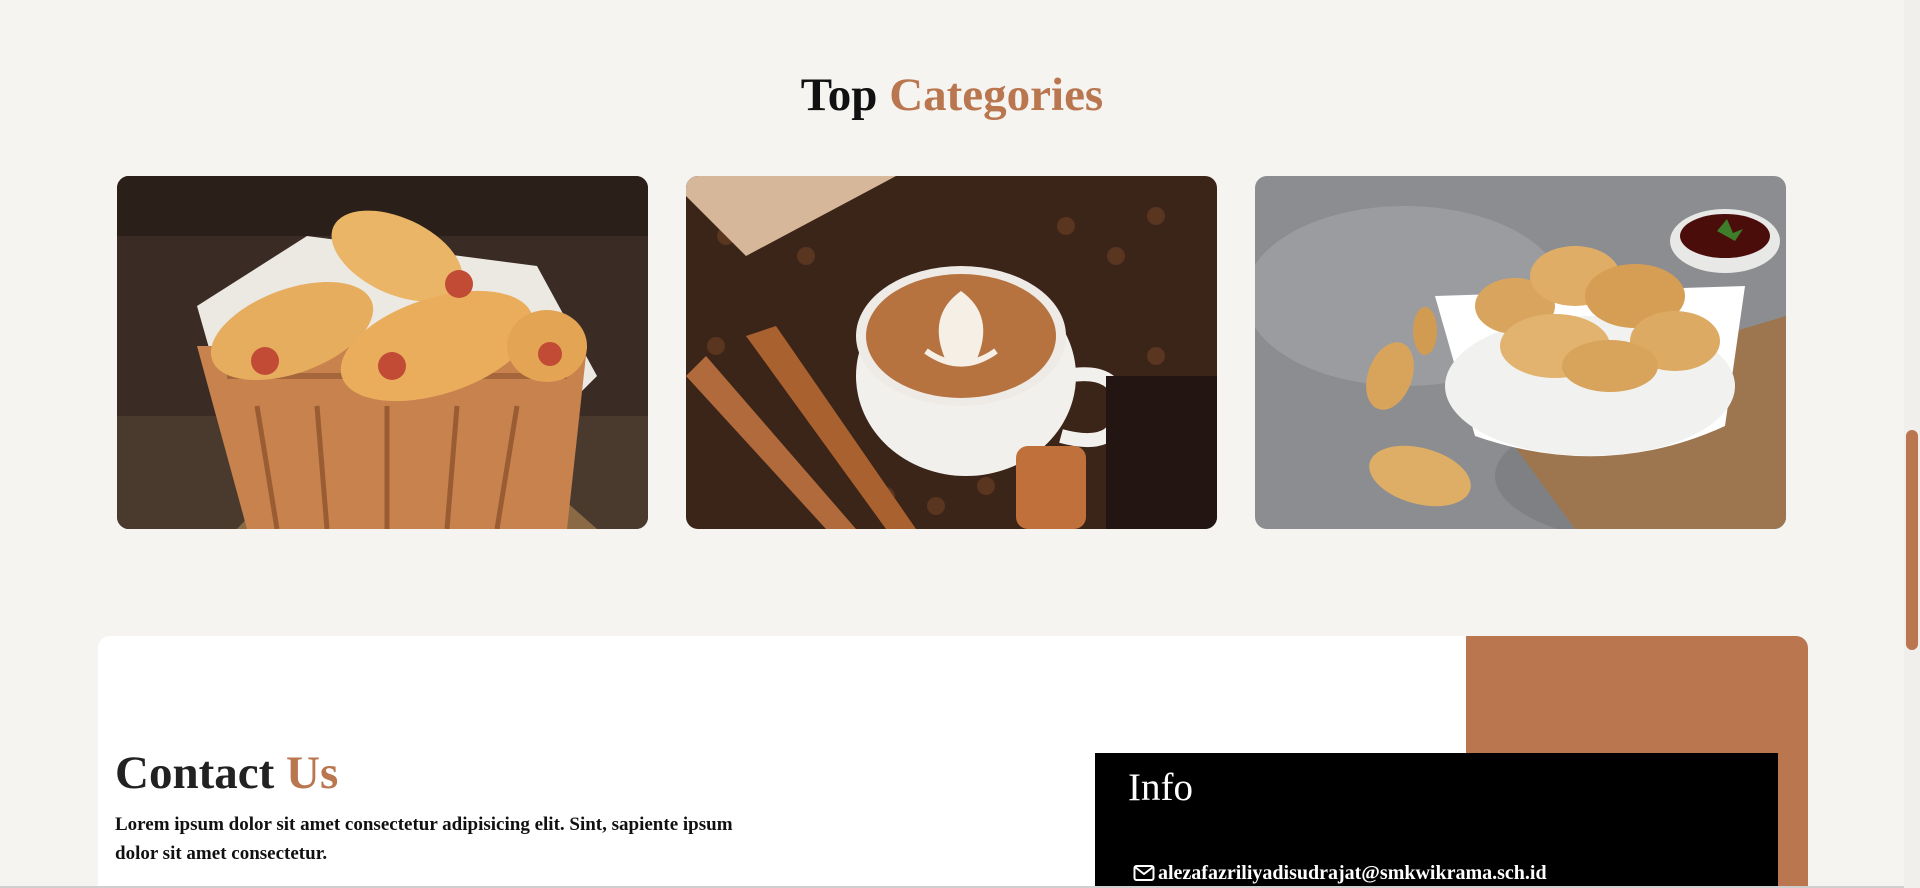 The width and height of the screenshot is (1920, 888). Describe the element at coordinates (195, 773) in the screenshot. I see `contact-title-main: Contact` at that location.